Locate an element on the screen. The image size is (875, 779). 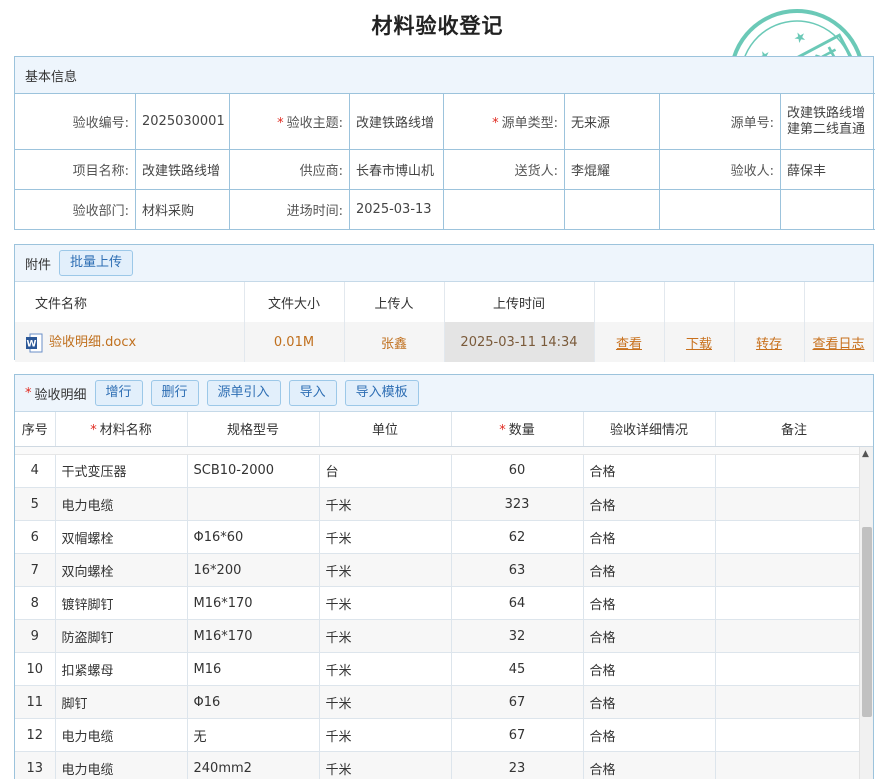
seq-cell: 9 is located at coordinates (35, 636).